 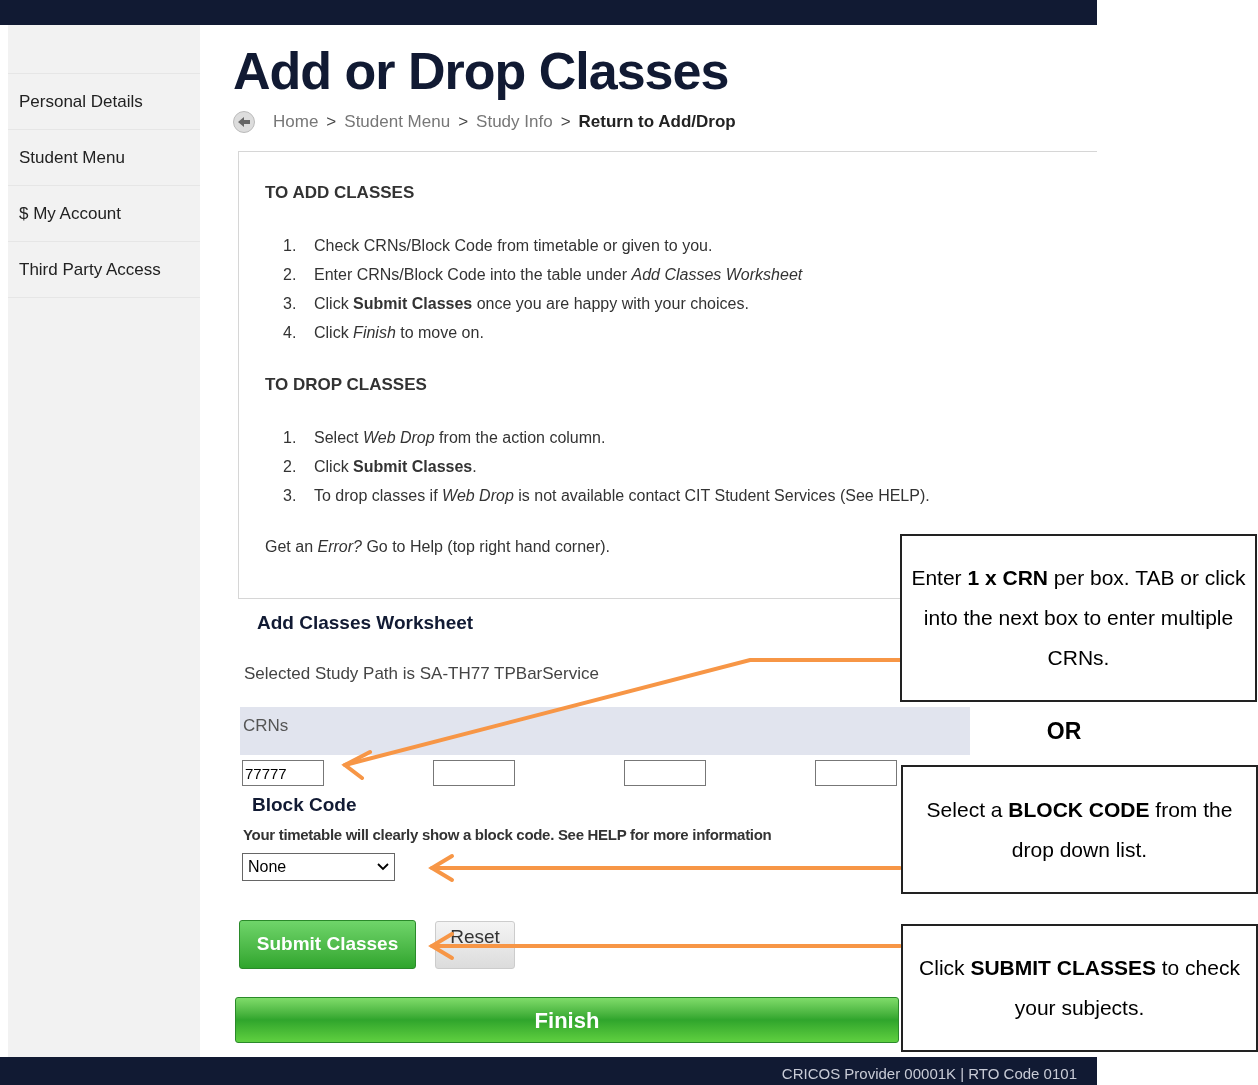 What do you see at coordinates (296, 122) in the screenshot?
I see `breadcrumb-link: Home` at bounding box center [296, 122].